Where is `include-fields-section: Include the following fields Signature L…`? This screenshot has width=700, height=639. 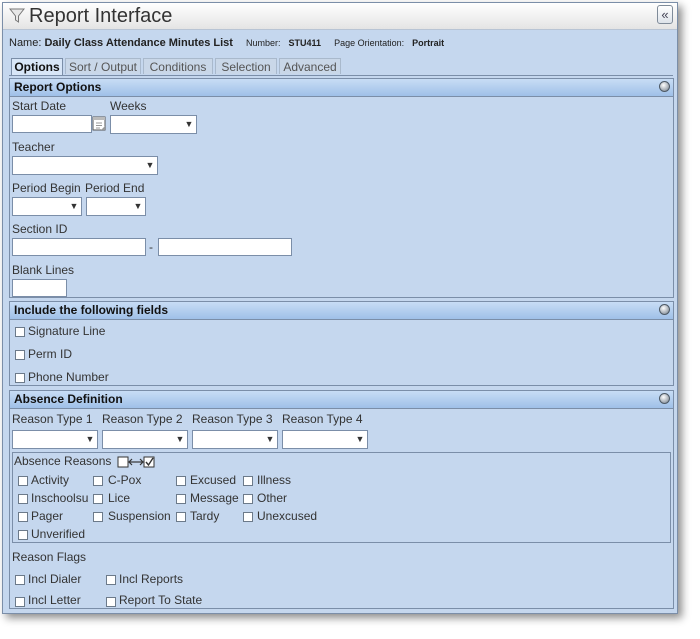 include-fields-section: Include the following fields Signature L… is located at coordinates (341, 343).